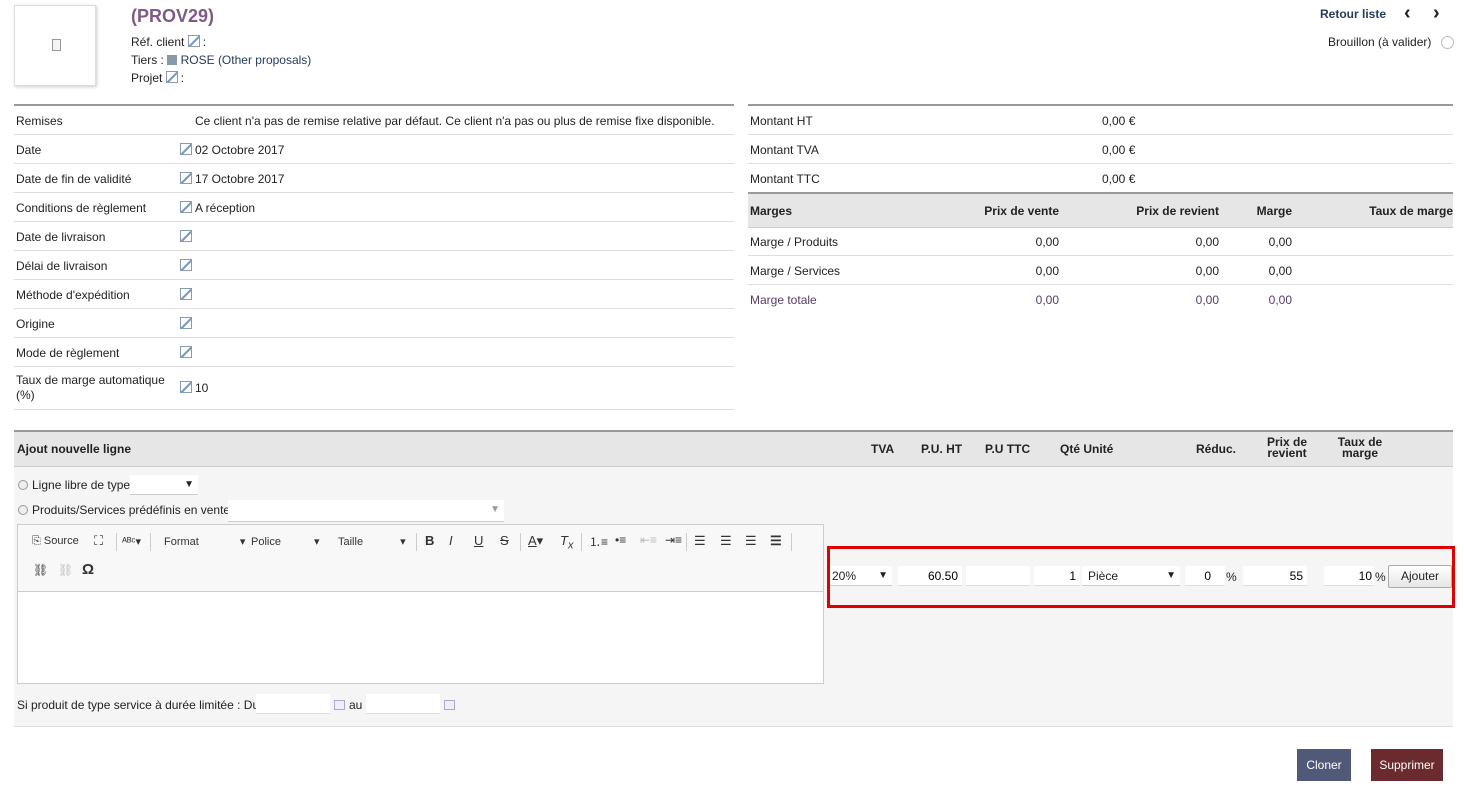 Image resolution: width=1464 pixels, height=786 pixels. Describe the element at coordinates (535, 541) in the screenshot. I see `text-color-icon: A▾` at that location.